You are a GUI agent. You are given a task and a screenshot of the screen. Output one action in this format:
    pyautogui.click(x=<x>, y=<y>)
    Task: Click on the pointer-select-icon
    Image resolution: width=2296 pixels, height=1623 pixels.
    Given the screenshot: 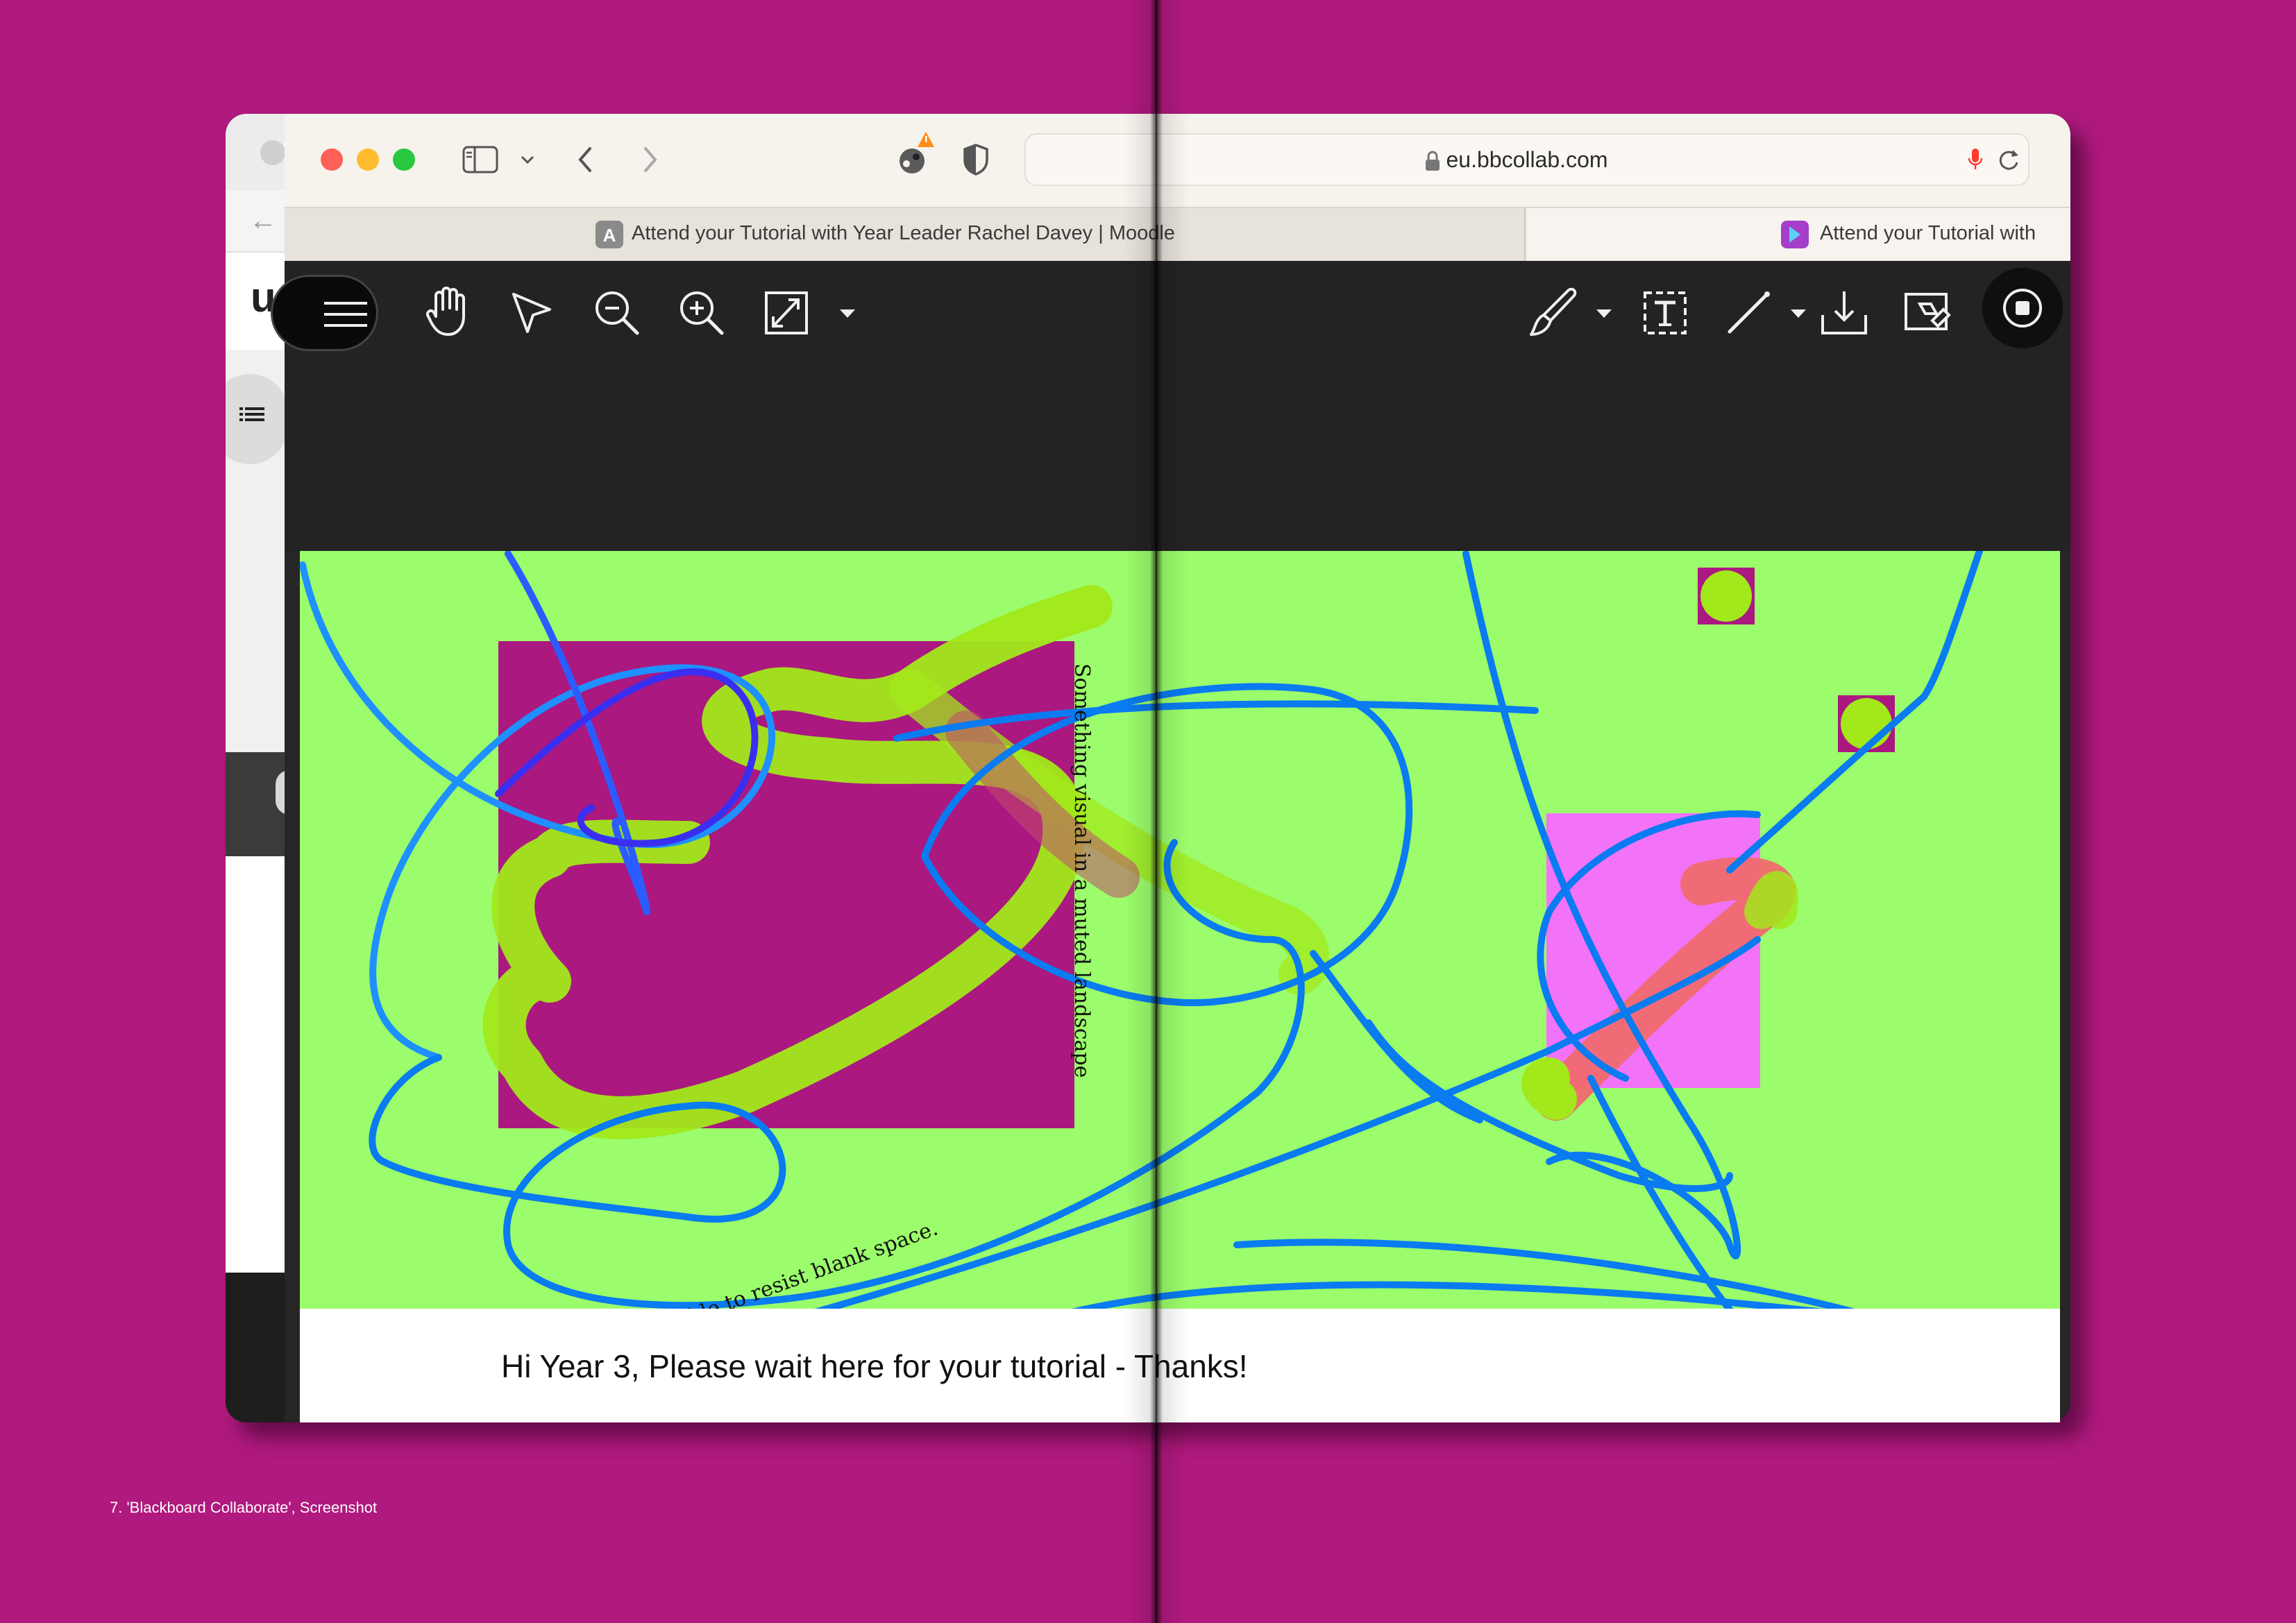 What is the action you would take?
    pyautogui.click(x=532, y=312)
    